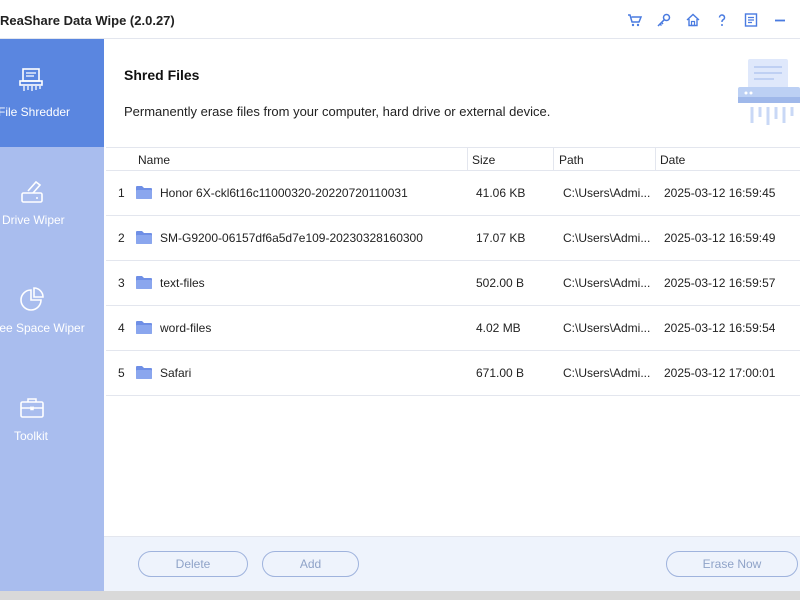  What do you see at coordinates (769, 92) in the screenshot?
I see `shredder-illustration-icon` at bounding box center [769, 92].